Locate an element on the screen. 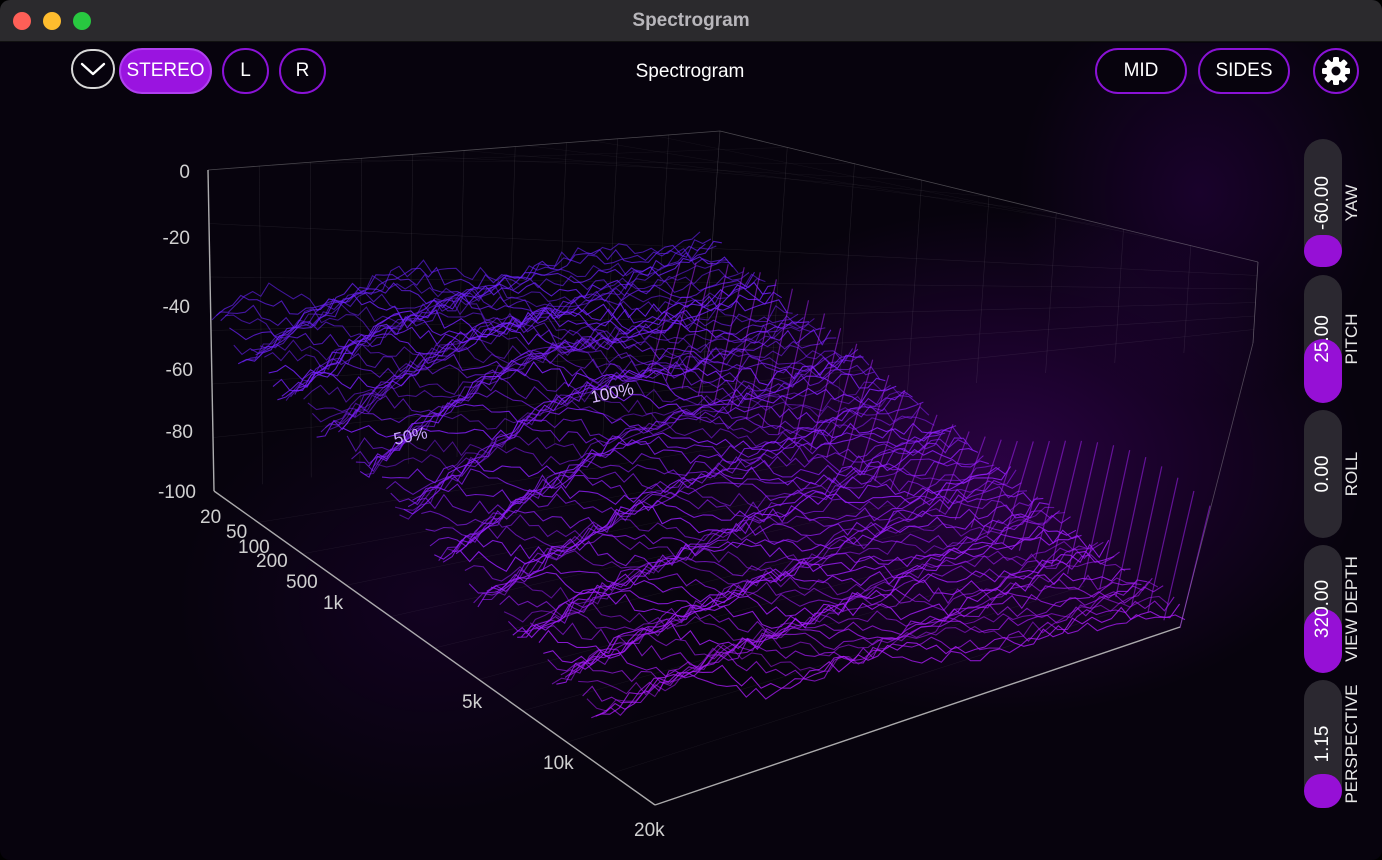 The width and height of the screenshot is (1382, 860). freq-axis-label: 10k is located at coordinates (558, 763).